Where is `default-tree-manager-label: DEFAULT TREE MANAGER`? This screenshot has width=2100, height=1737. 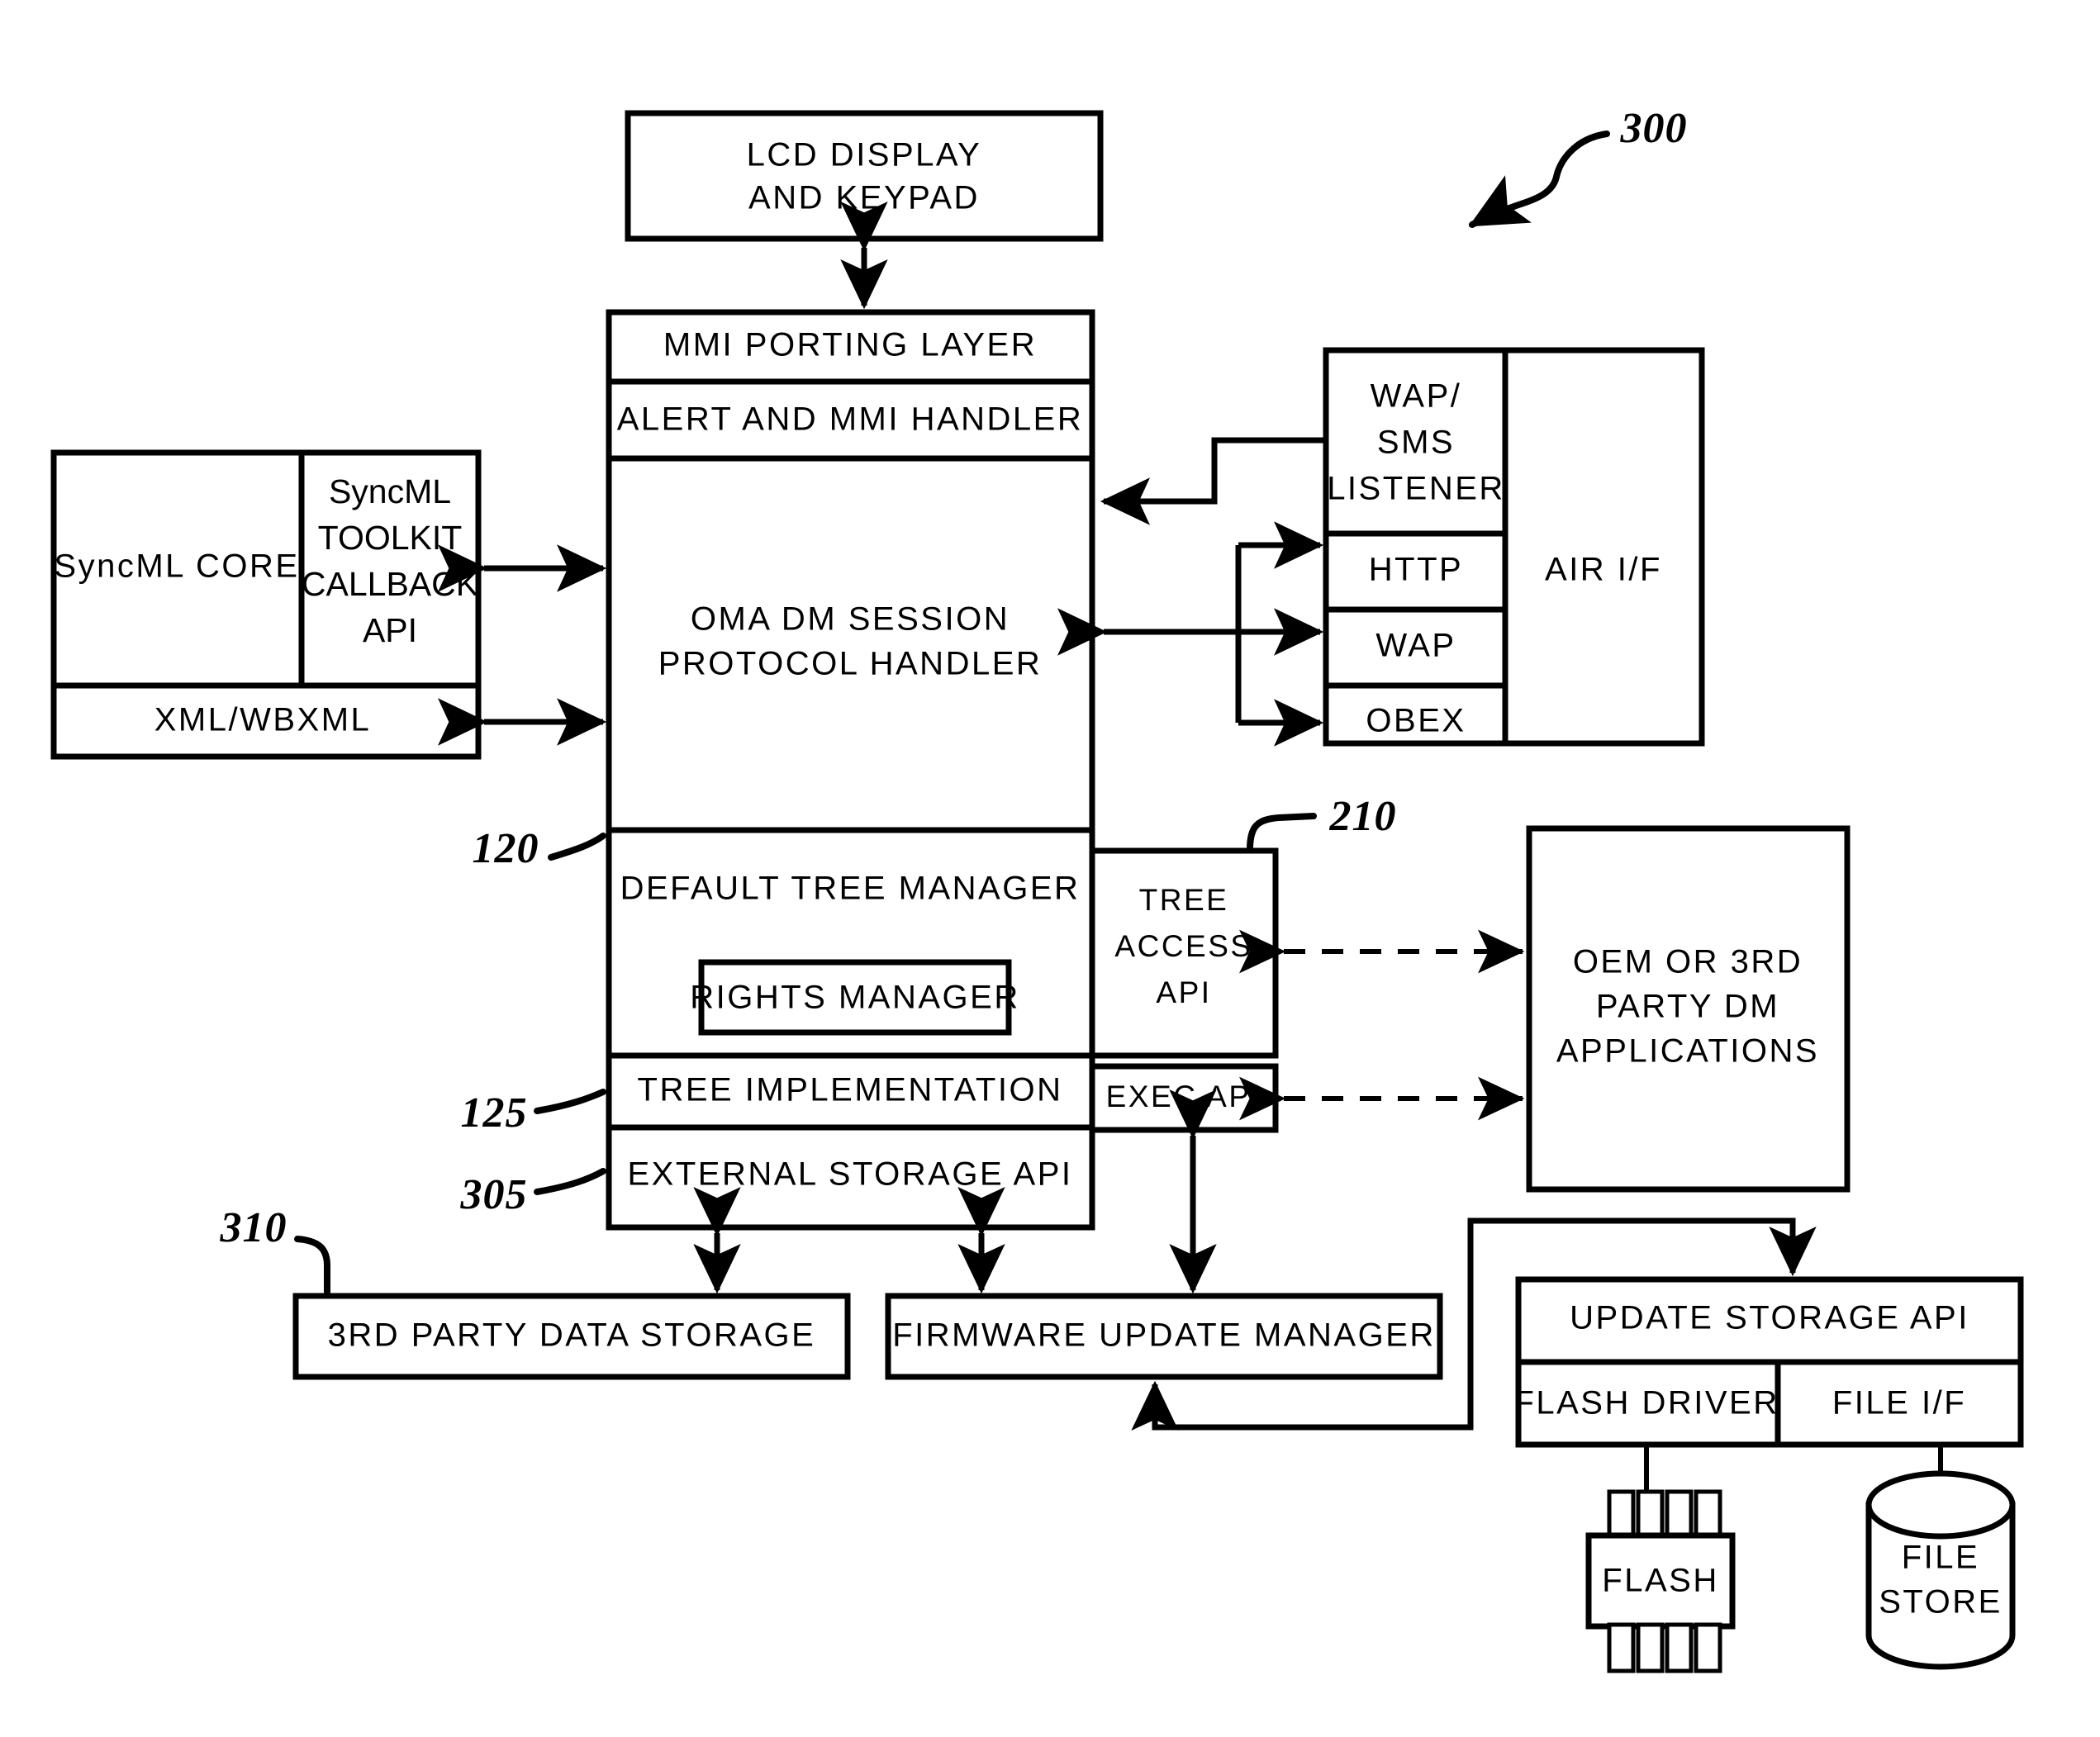
default-tree-manager-label: DEFAULT TREE MANAGER is located at coordinates (850, 889).